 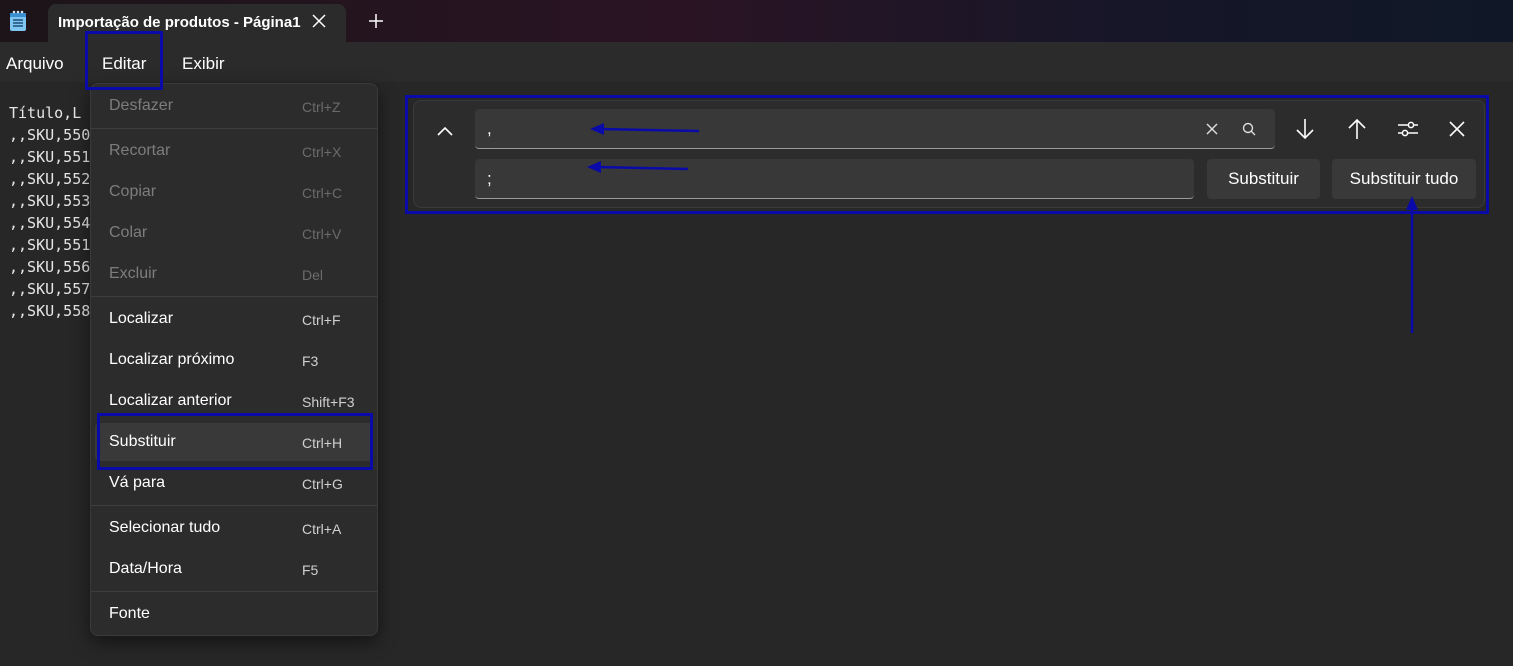 What do you see at coordinates (1263, 179) in the screenshot?
I see `replace-button: Substituir` at bounding box center [1263, 179].